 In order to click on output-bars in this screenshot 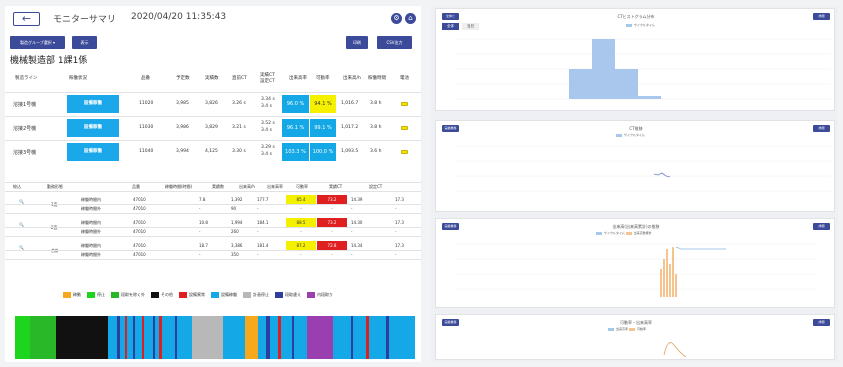, I will do `click(668, 272)`.